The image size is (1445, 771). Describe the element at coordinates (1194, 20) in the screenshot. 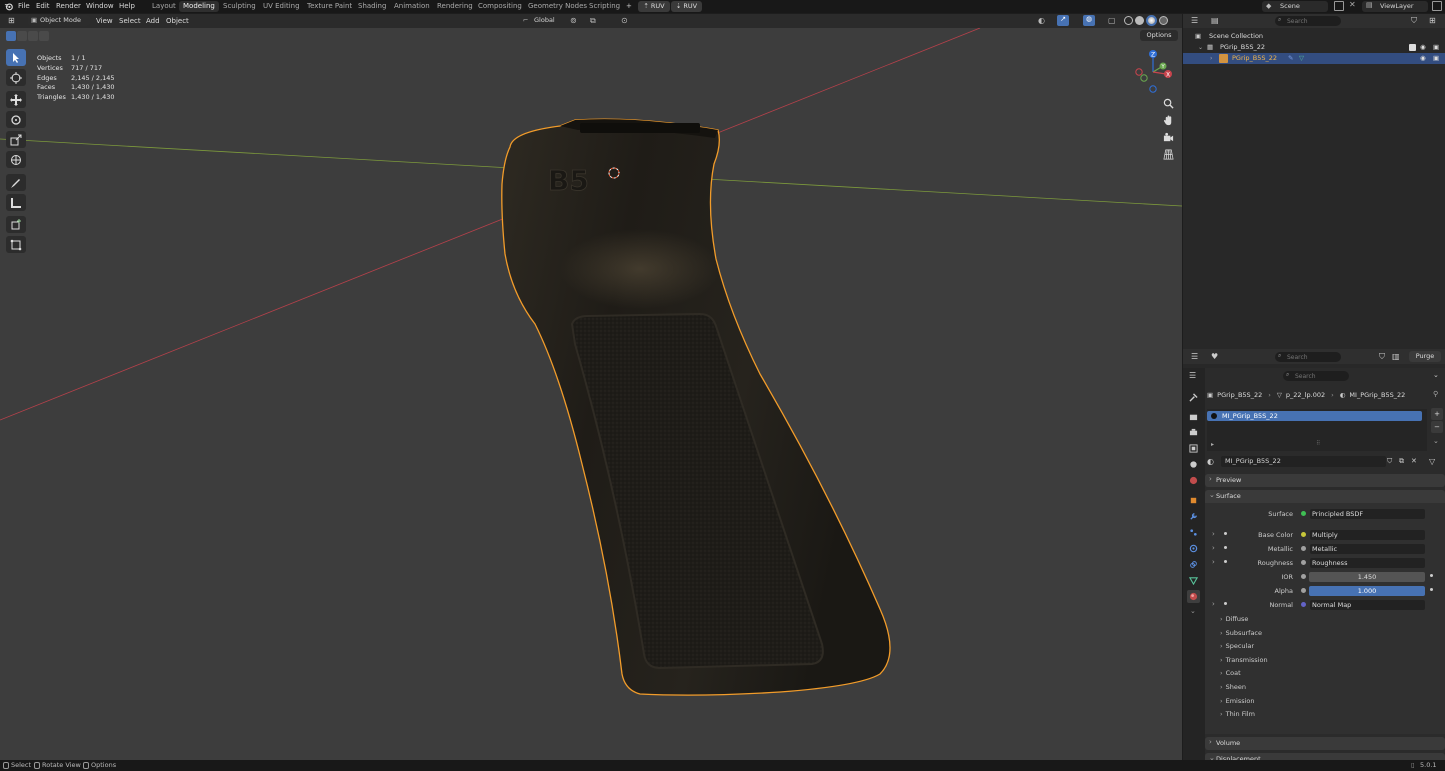

I see `outliner-editor-icon: ☰` at that location.